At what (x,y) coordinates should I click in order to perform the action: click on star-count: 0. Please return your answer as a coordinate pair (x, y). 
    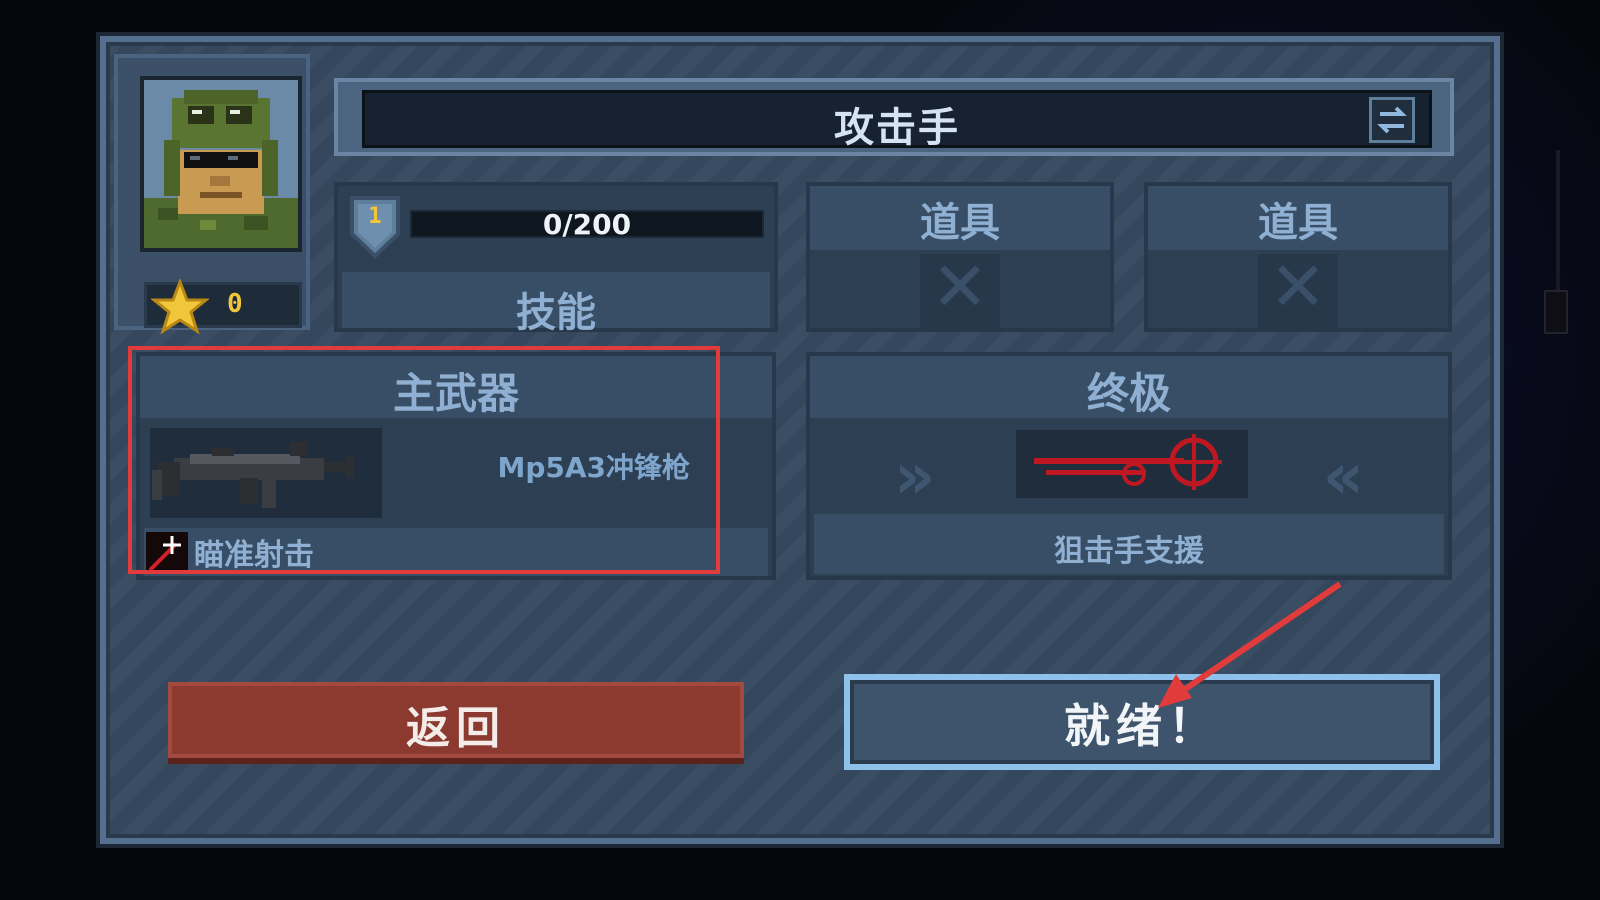
    Looking at the image, I should click on (235, 304).